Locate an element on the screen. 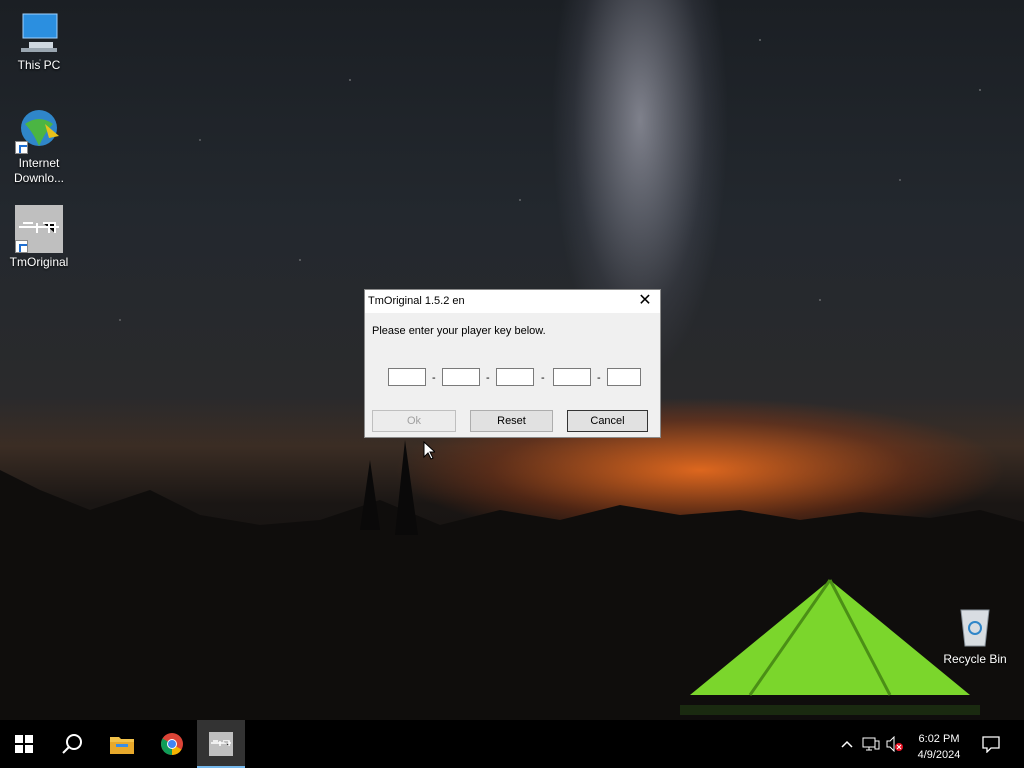  network-icon is located at coordinates (871, 744).